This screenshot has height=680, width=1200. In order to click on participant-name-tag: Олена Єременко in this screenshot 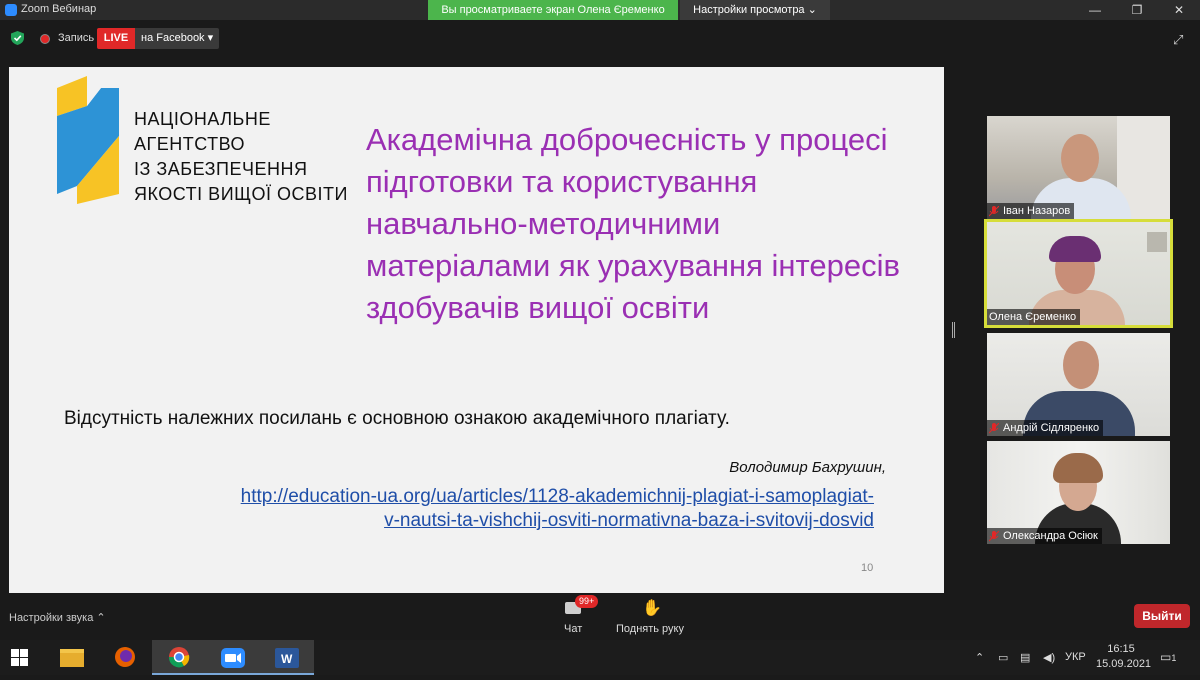, I will do `click(1034, 317)`.